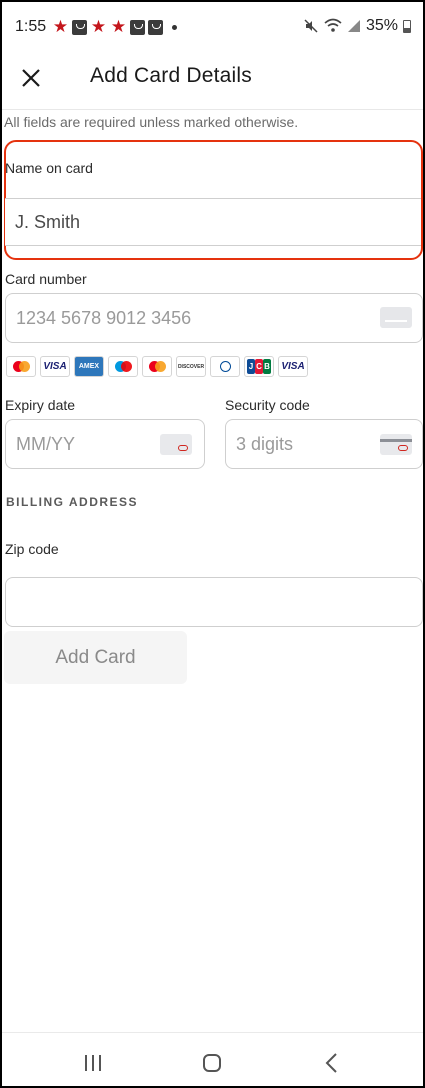 The image size is (425, 1088). I want to click on mastercard-alt-icon, so click(157, 366).